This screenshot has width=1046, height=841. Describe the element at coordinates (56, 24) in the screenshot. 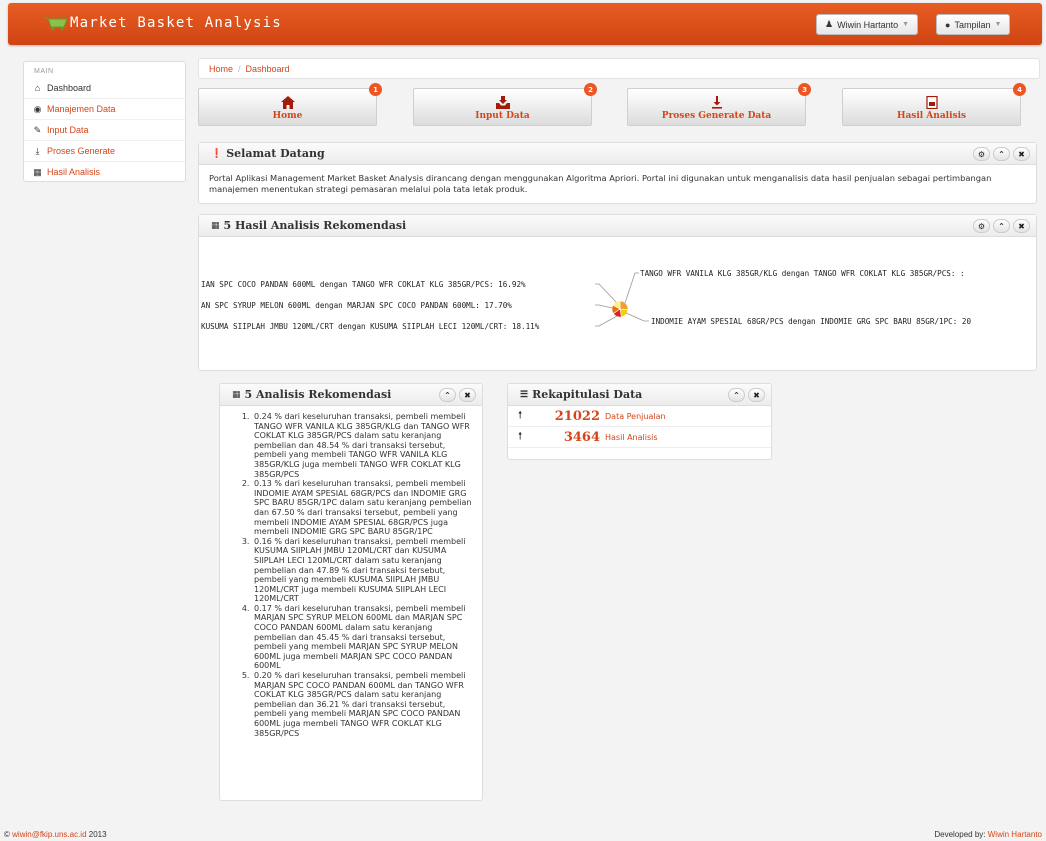

I see `shopping-cart-icon` at that location.